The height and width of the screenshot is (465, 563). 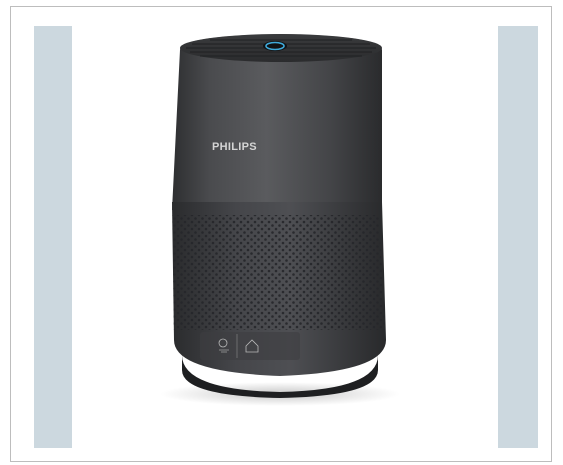 What do you see at coordinates (518, 237) in the screenshot?
I see `right-backdrop-panel` at bounding box center [518, 237].